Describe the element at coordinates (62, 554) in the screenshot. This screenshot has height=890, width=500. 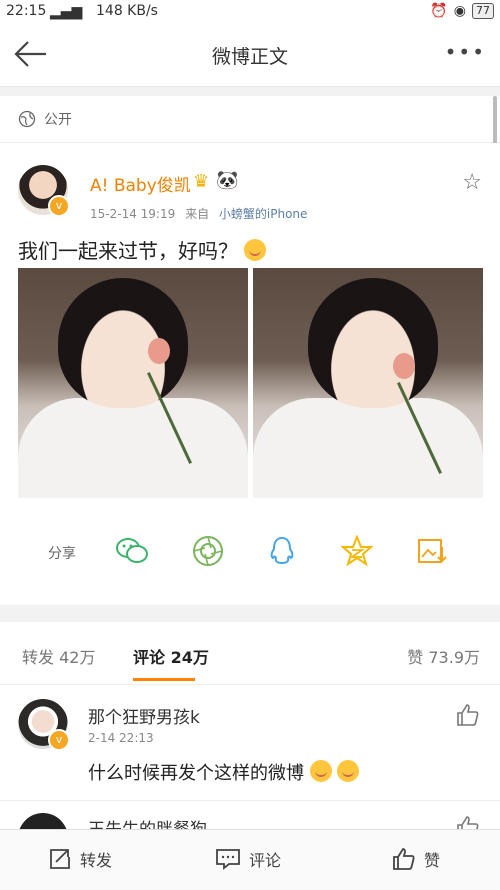
I see `share-label: 分享` at that location.